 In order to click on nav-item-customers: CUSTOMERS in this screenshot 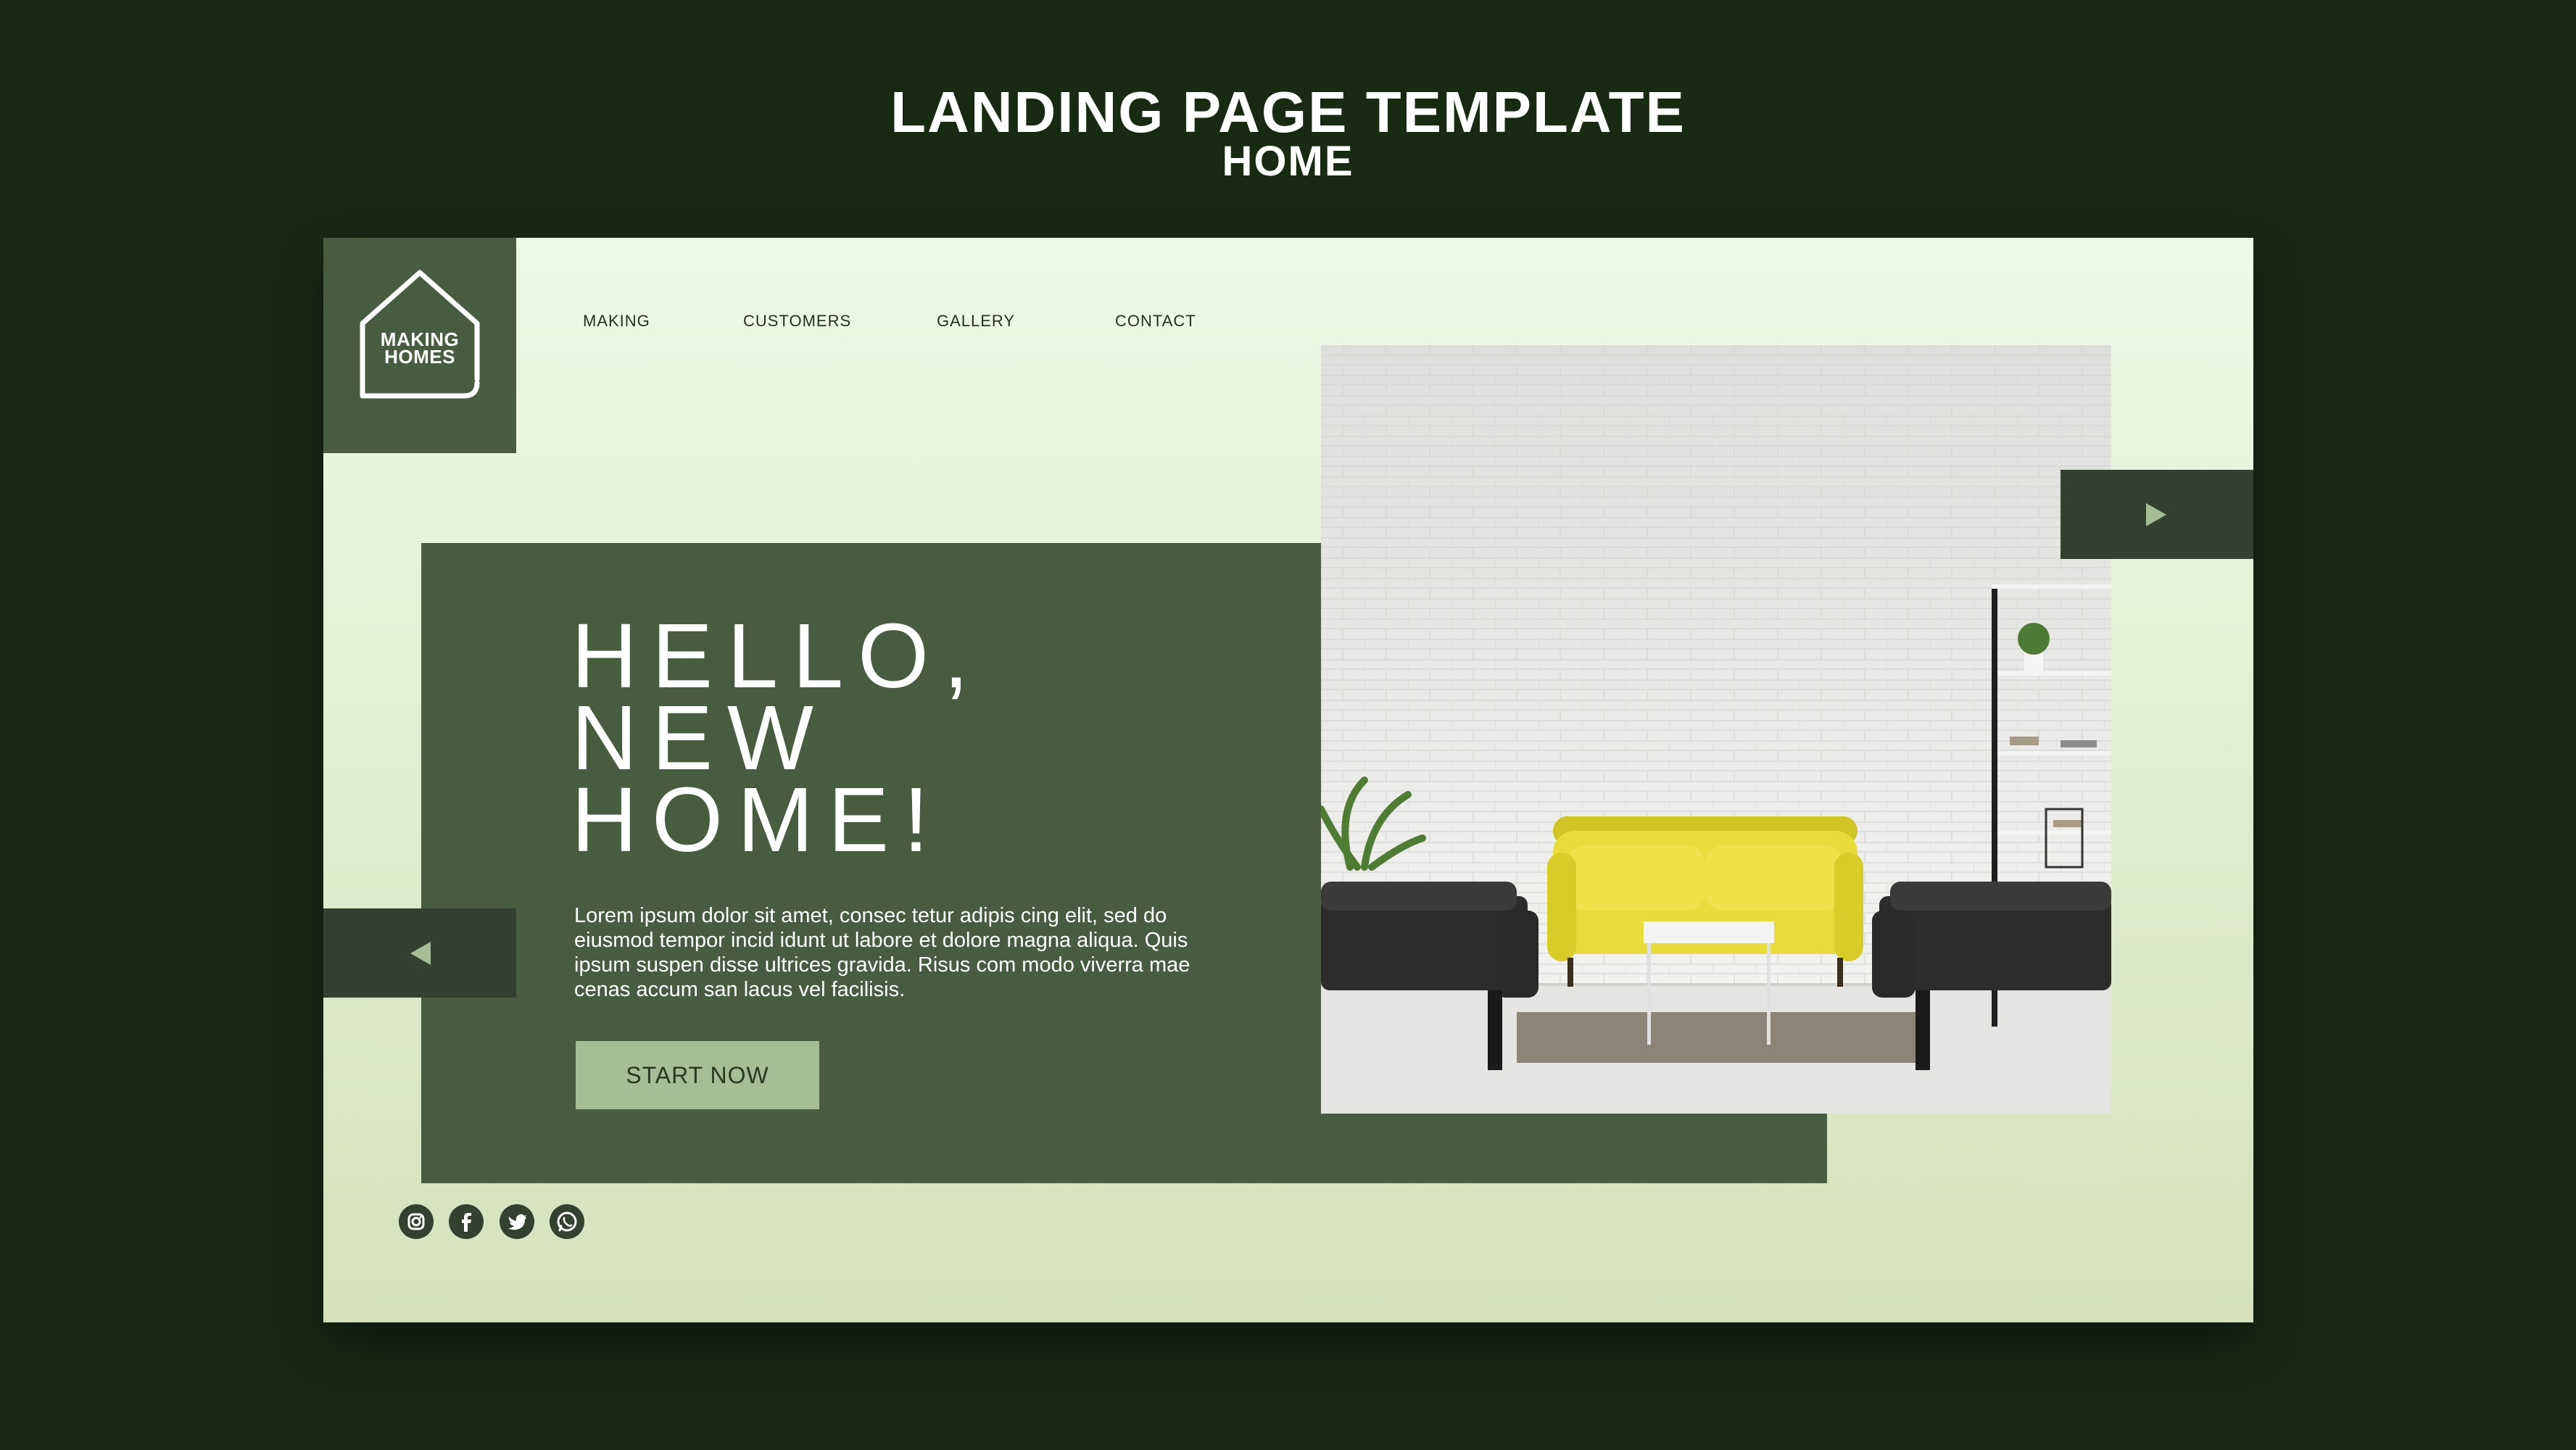, I will do `click(797, 321)`.